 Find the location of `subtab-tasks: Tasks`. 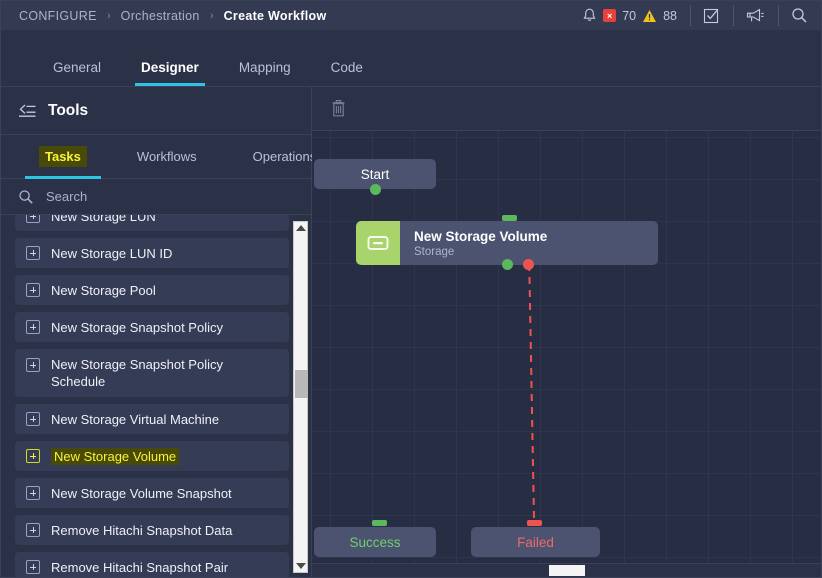

subtab-tasks: Tasks is located at coordinates (63, 157).